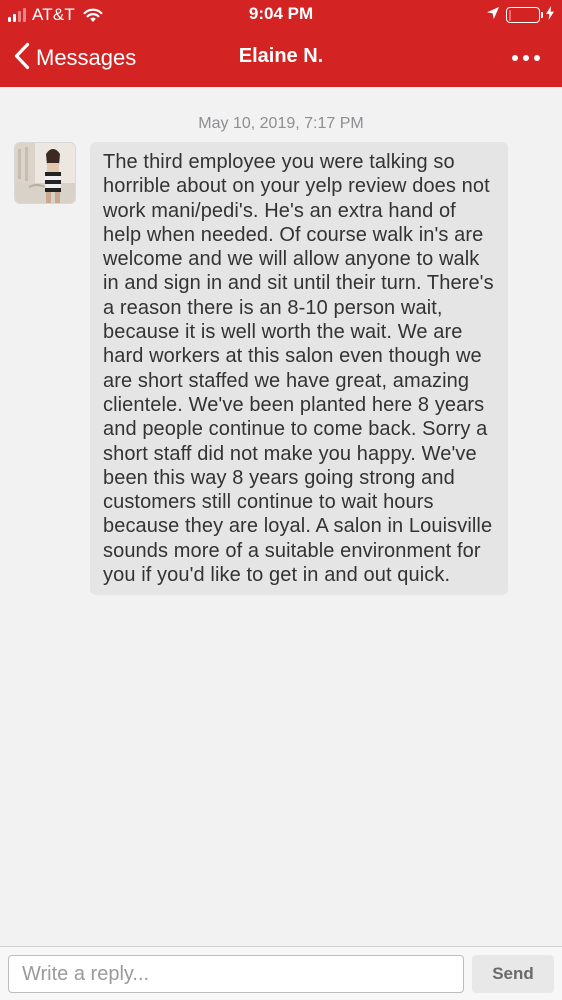 The height and width of the screenshot is (1000, 562). What do you see at coordinates (510, 15) in the screenshot?
I see `battery-level` at bounding box center [510, 15].